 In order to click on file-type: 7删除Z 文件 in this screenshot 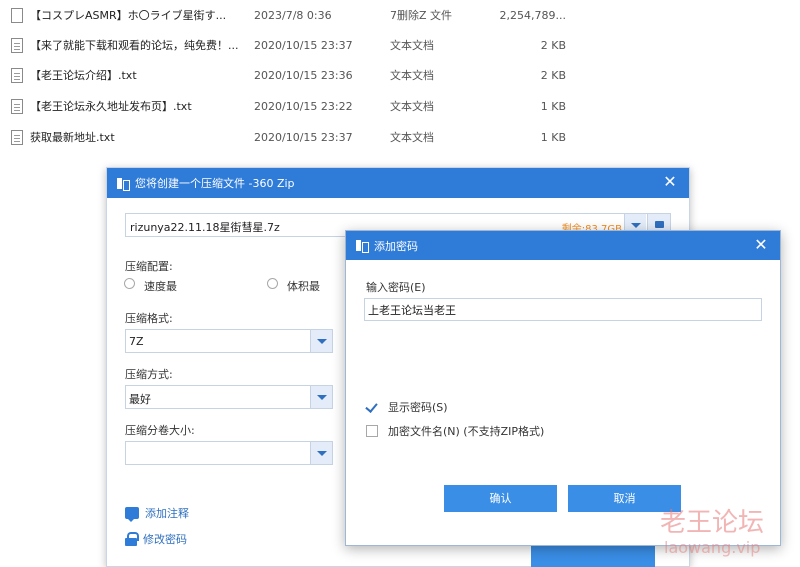, I will do `click(421, 15)`.